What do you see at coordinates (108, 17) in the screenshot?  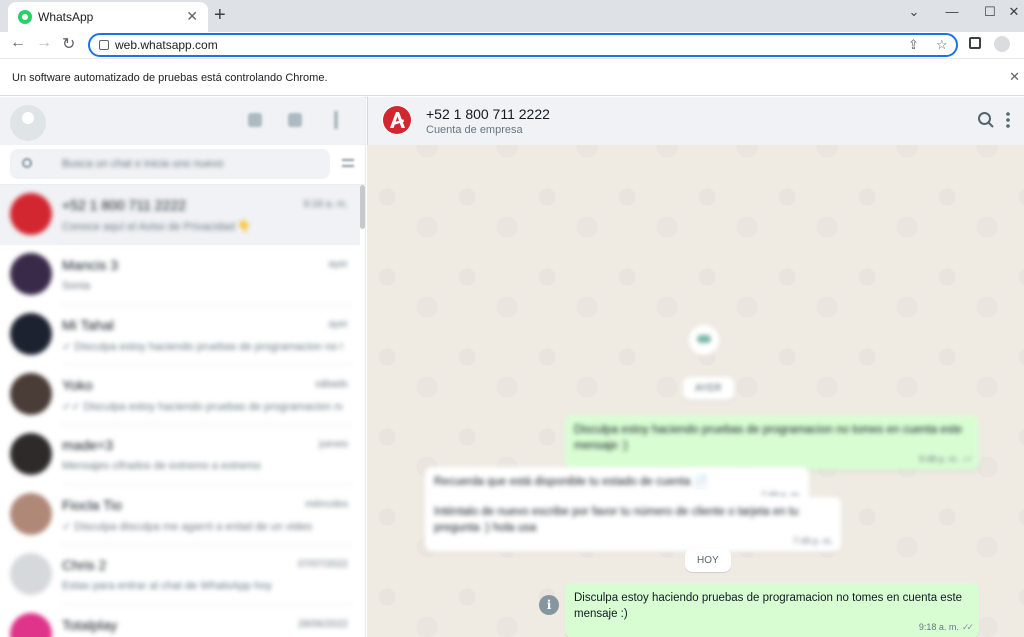 I see `browser-tab: WhatsApp ✕` at bounding box center [108, 17].